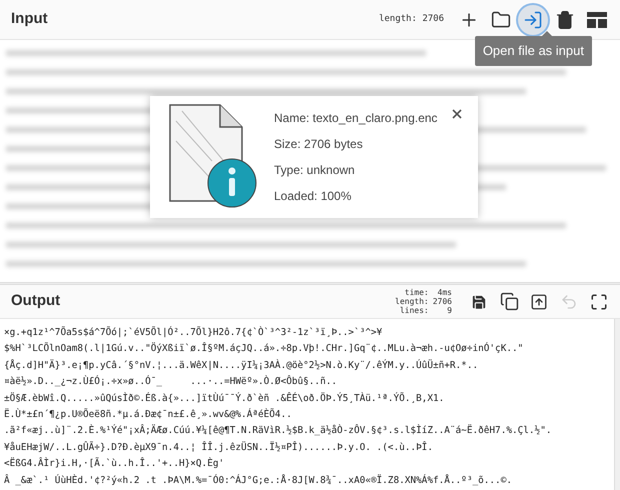 The width and height of the screenshot is (620, 490). Describe the element at coordinates (597, 20) in the screenshot. I see `layout-icon` at that location.